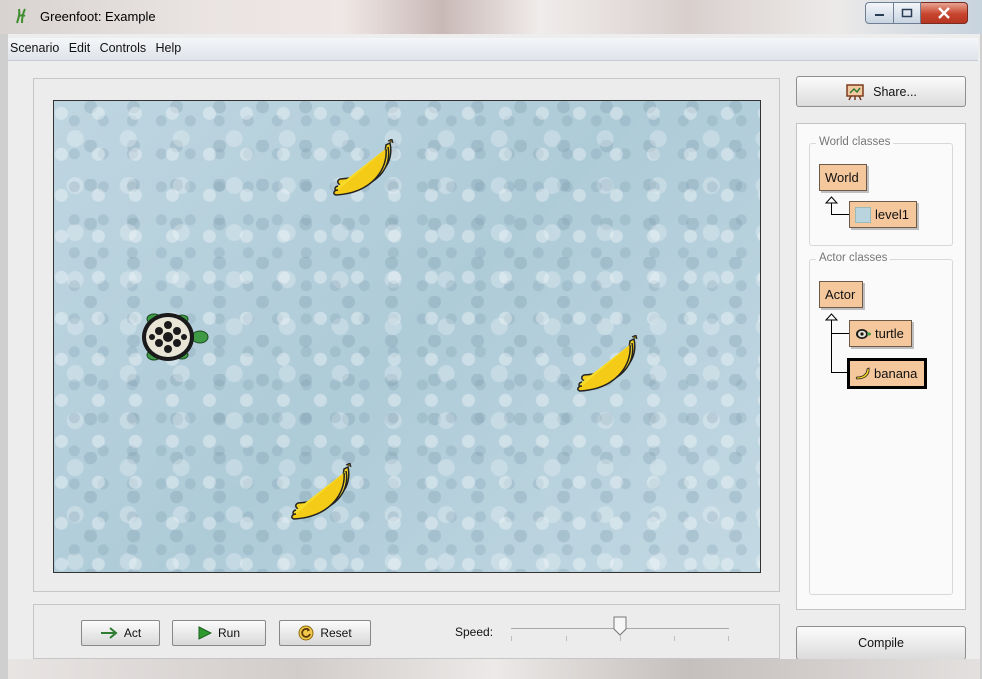 The height and width of the screenshot is (679, 982). I want to click on actor-classes-group: Actor classes, so click(881, 423).